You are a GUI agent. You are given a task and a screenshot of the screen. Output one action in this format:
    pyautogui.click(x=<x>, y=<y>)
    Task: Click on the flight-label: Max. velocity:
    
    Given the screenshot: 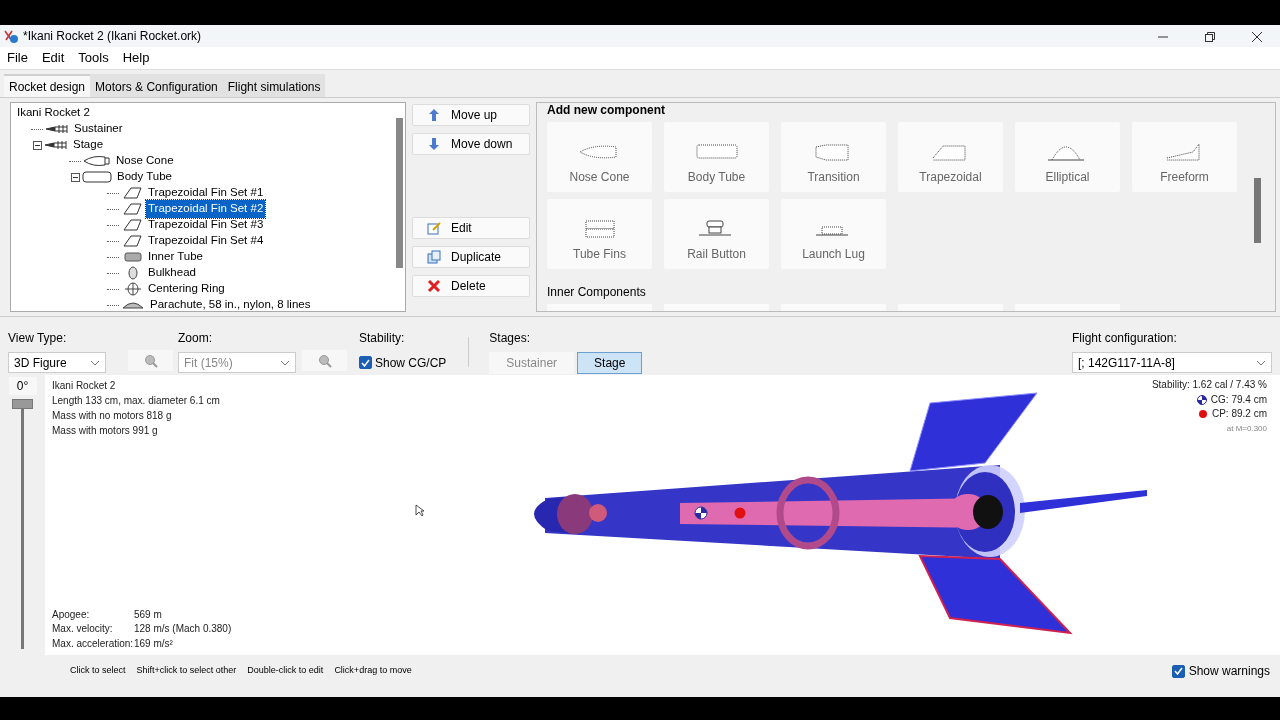 What is the action you would take?
    pyautogui.click(x=83, y=629)
    